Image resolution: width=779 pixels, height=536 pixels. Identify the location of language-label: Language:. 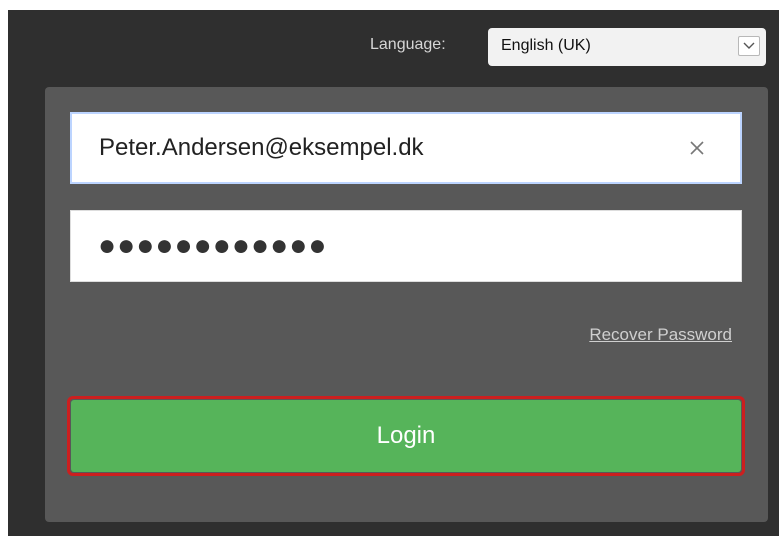
(408, 44).